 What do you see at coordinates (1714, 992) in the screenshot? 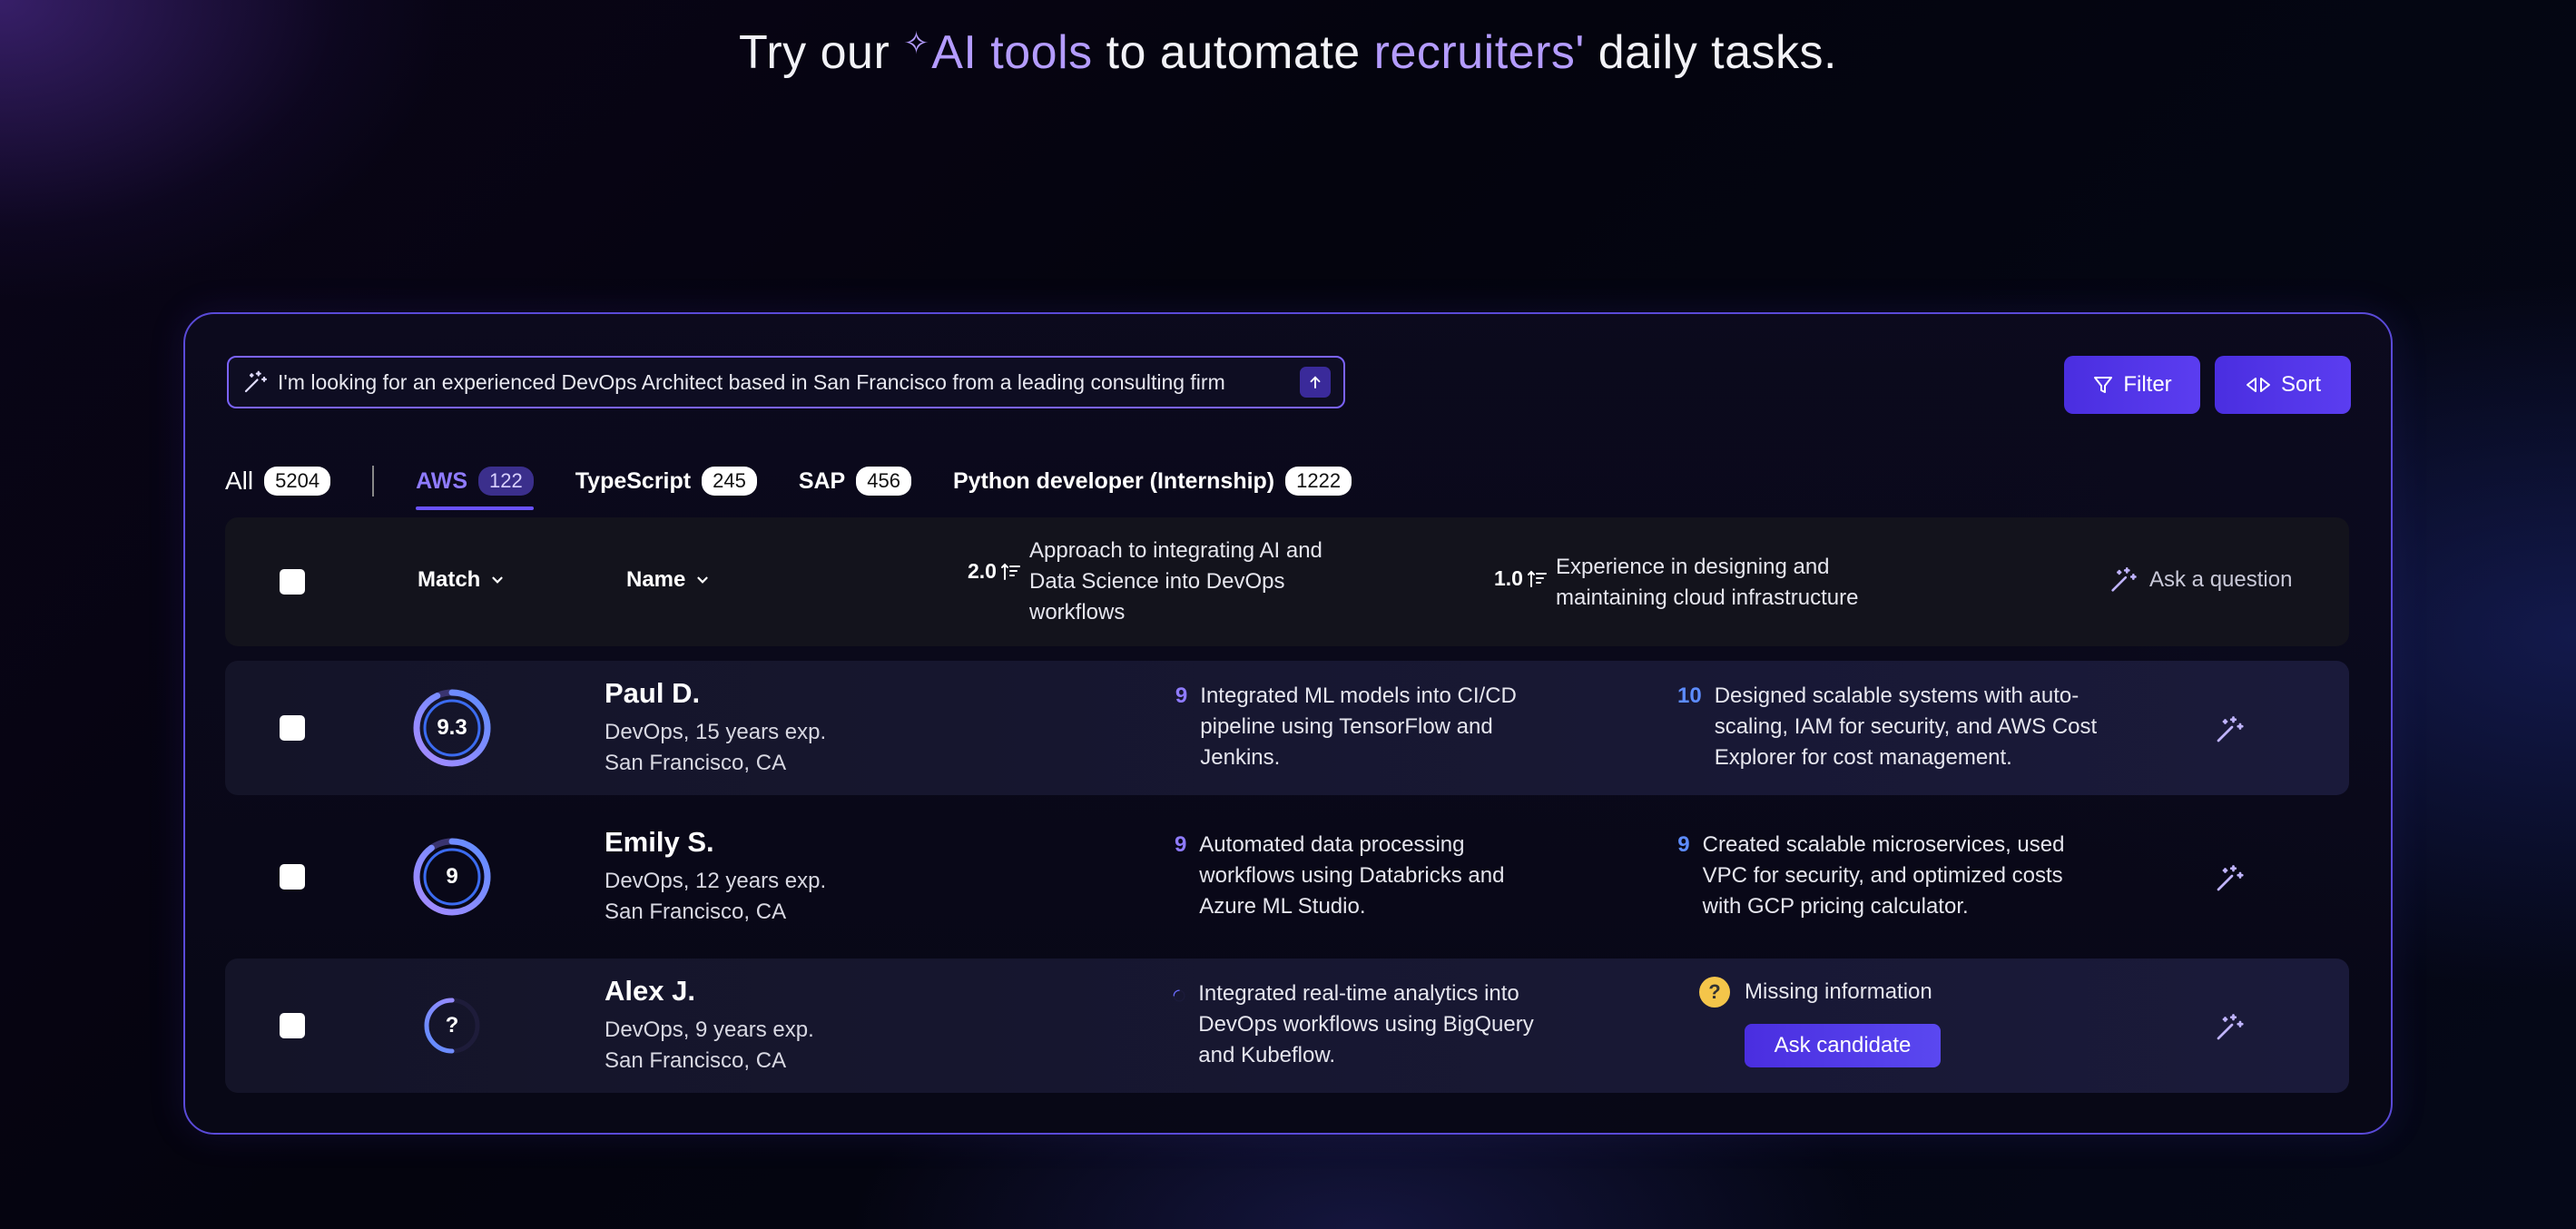
I see `question-mark-icon: ?` at bounding box center [1714, 992].